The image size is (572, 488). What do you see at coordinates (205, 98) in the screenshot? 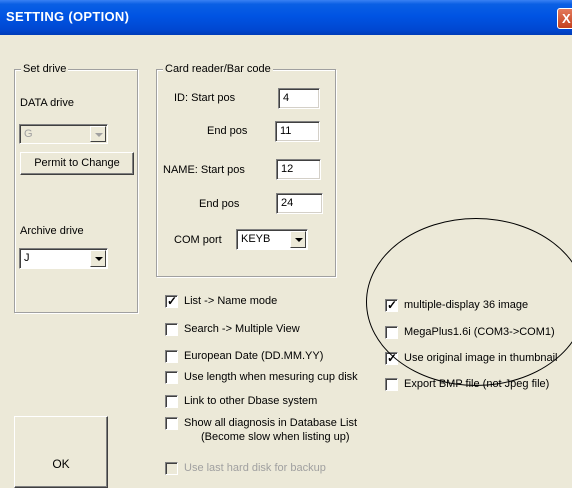
I see `id-start-label: ID: Start pos` at bounding box center [205, 98].